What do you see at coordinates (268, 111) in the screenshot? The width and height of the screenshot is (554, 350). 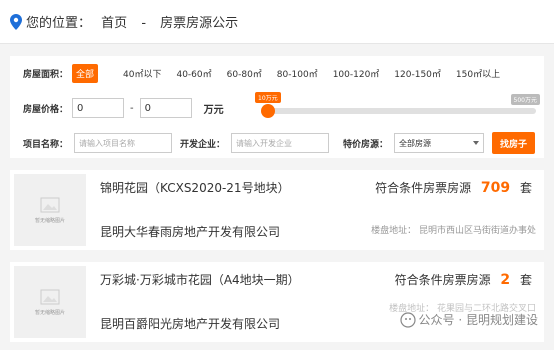 I see `slider-handle` at bounding box center [268, 111].